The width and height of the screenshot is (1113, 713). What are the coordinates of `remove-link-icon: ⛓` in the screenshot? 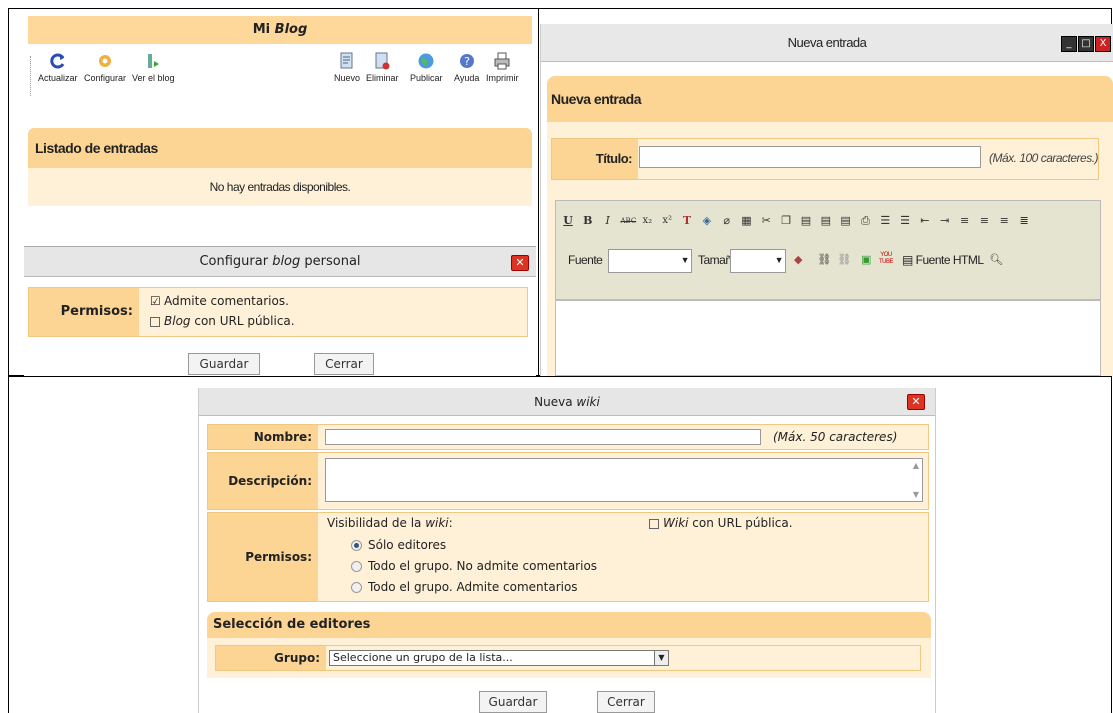 It's located at (844, 260).